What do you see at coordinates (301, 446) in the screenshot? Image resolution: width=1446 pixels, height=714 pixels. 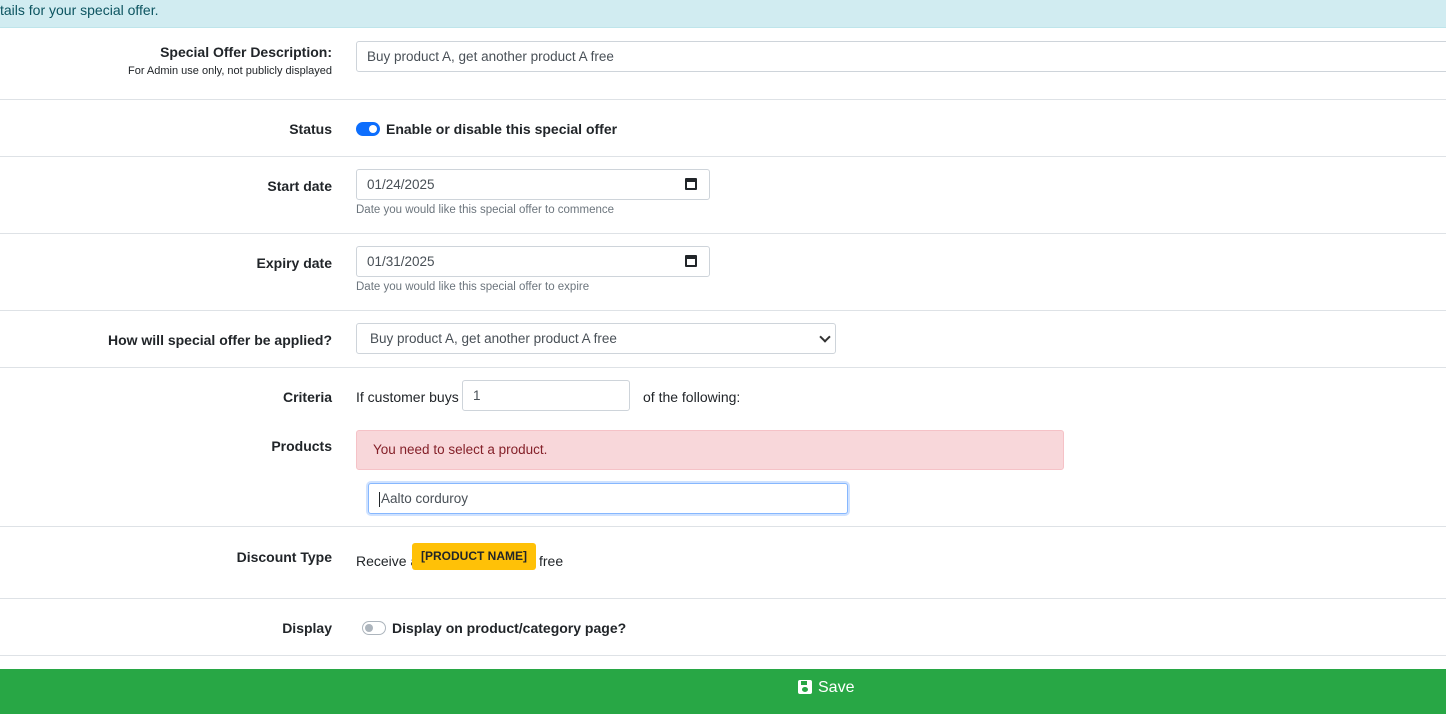 I see `products-label: Products` at bounding box center [301, 446].